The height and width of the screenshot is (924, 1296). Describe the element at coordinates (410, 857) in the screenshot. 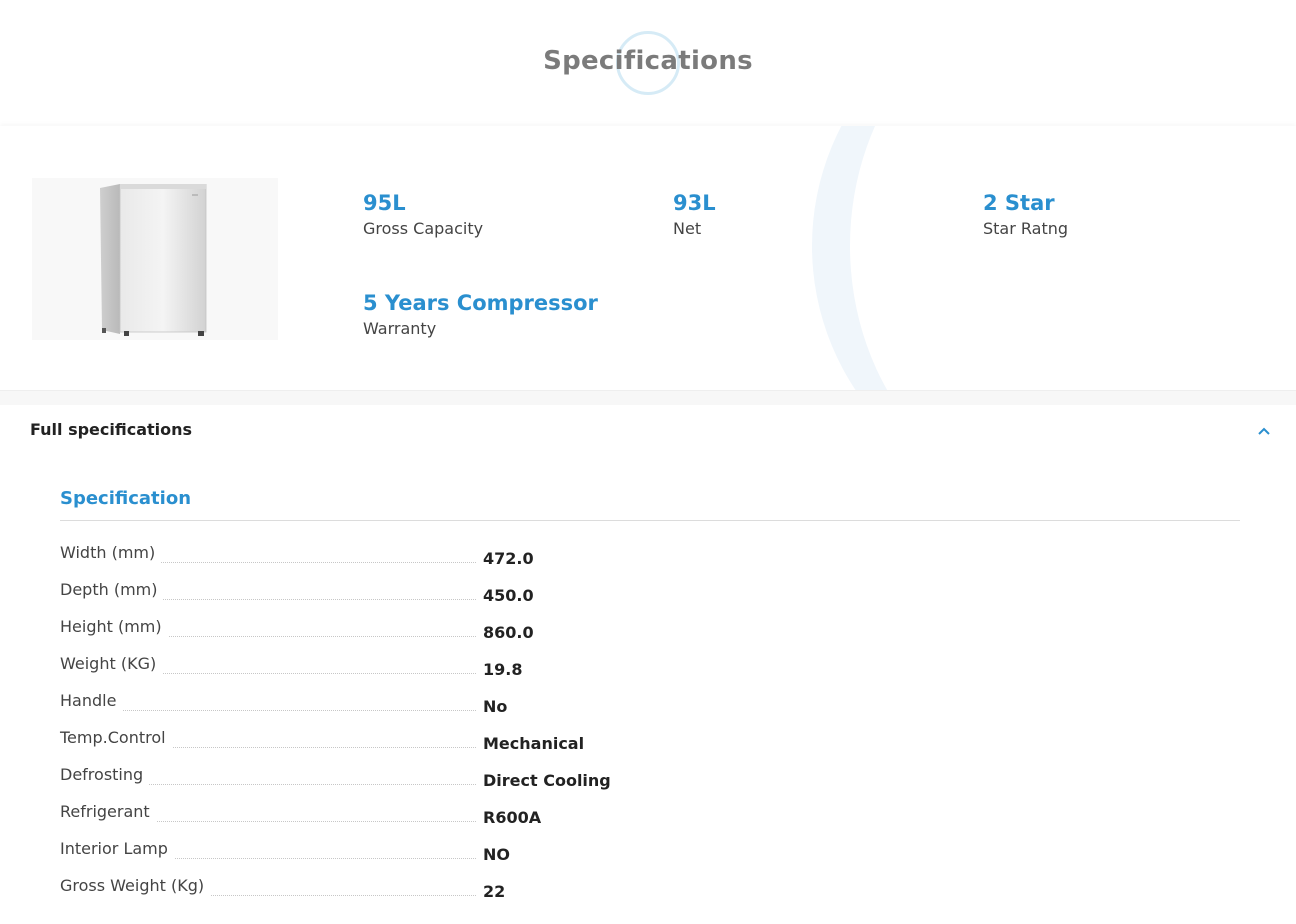

I see `spec-row-interior-lamp: Interior Lamp NO` at that location.